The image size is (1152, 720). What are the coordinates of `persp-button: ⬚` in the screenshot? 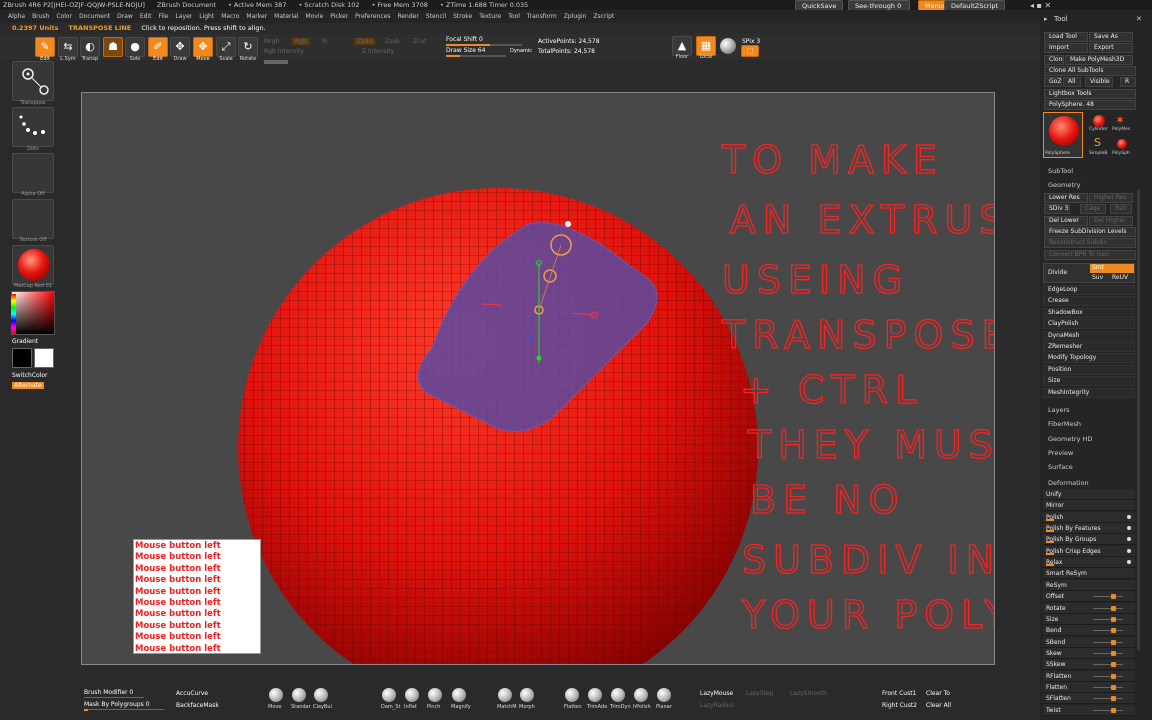 It's located at (750, 51).